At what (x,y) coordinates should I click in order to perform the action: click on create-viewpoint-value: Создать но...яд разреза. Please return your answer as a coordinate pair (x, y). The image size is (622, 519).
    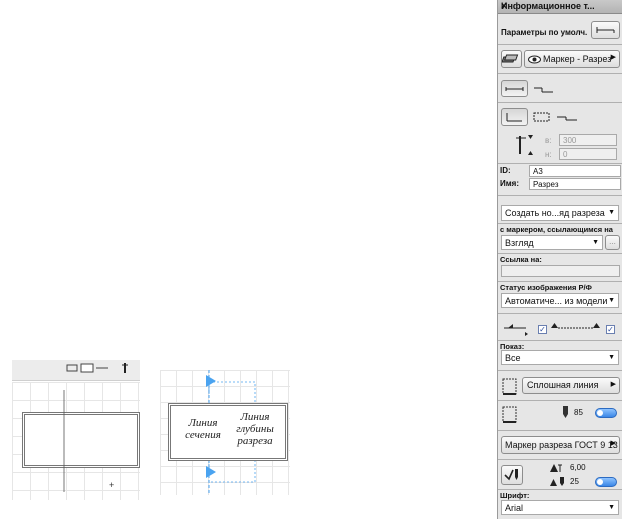
    Looking at the image, I should click on (555, 213).